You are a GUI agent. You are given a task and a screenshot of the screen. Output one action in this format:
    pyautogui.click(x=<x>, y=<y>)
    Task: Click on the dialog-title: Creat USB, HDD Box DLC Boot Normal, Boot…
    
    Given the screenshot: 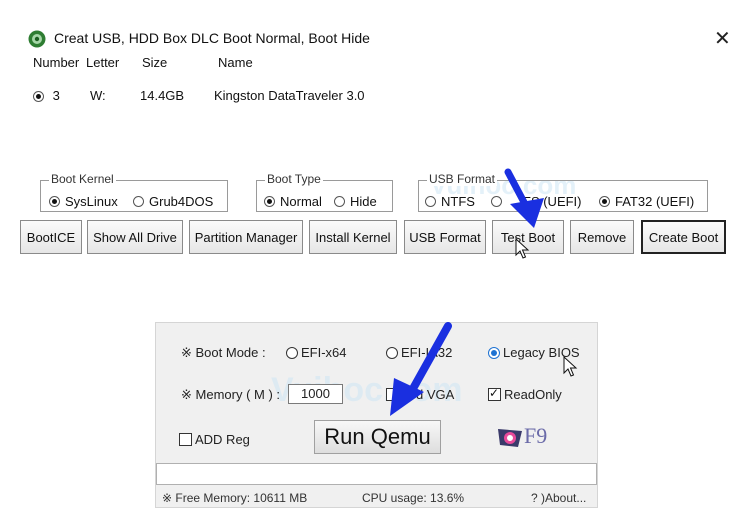 What is the action you would take?
    pyautogui.click(x=212, y=38)
    